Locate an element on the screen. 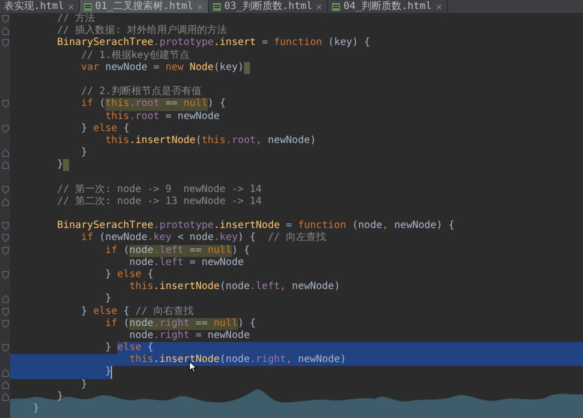 This screenshot has width=583, height=418. code-token: // 向右查找 is located at coordinates (164, 312).